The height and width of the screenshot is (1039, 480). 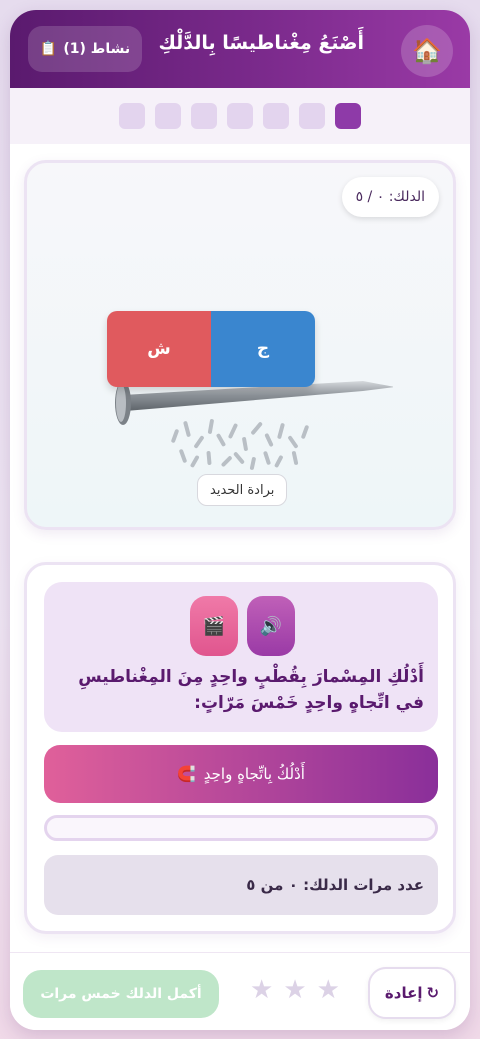 I want to click on rub-progress-bar, so click(x=241, y=828).